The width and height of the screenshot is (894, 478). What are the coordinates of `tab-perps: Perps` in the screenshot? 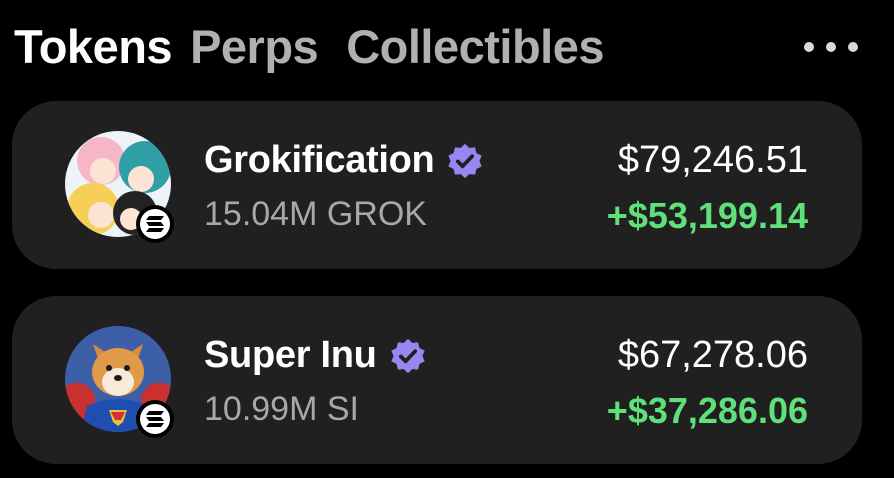 It's located at (254, 46).